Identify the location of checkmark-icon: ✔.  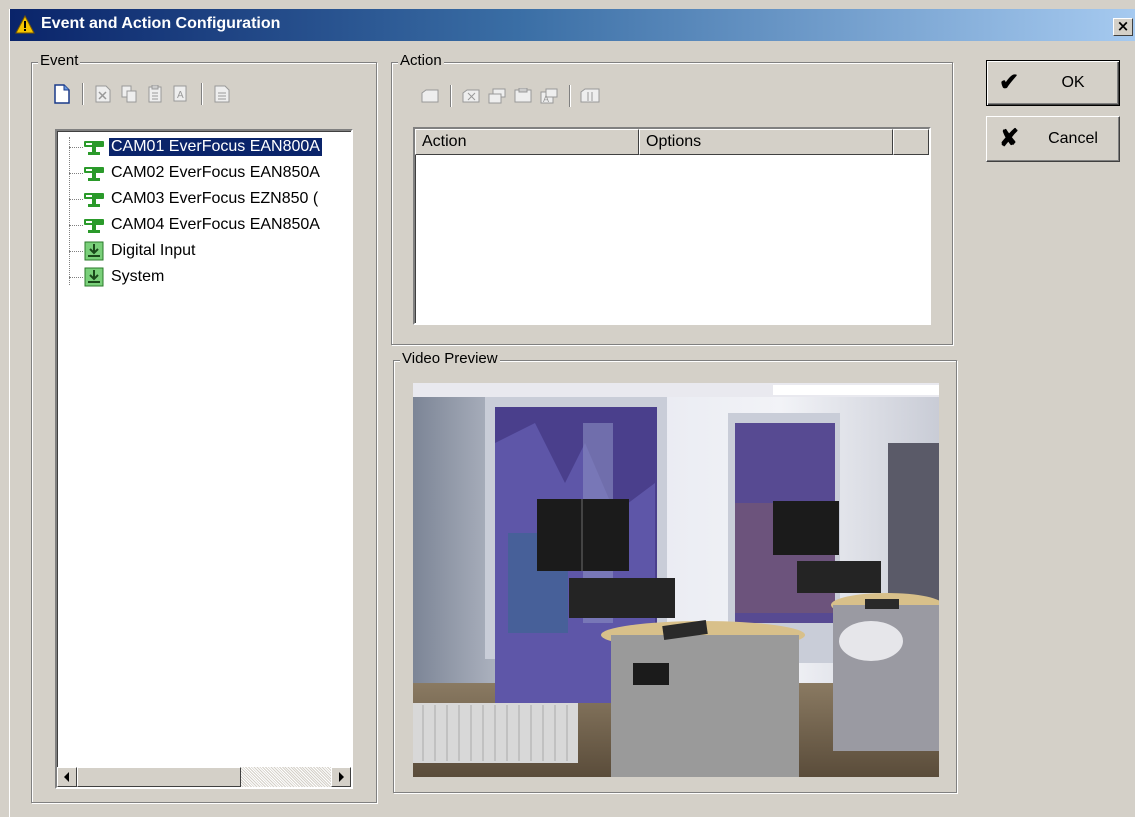
(1009, 82).